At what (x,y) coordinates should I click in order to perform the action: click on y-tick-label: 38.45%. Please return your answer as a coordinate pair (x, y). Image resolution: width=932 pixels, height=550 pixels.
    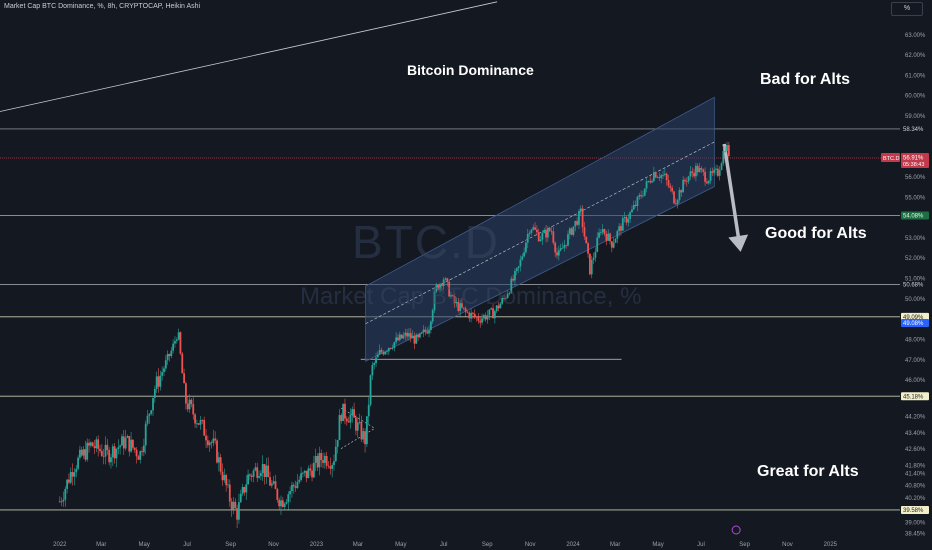
    Looking at the image, I should click on (915, 534).